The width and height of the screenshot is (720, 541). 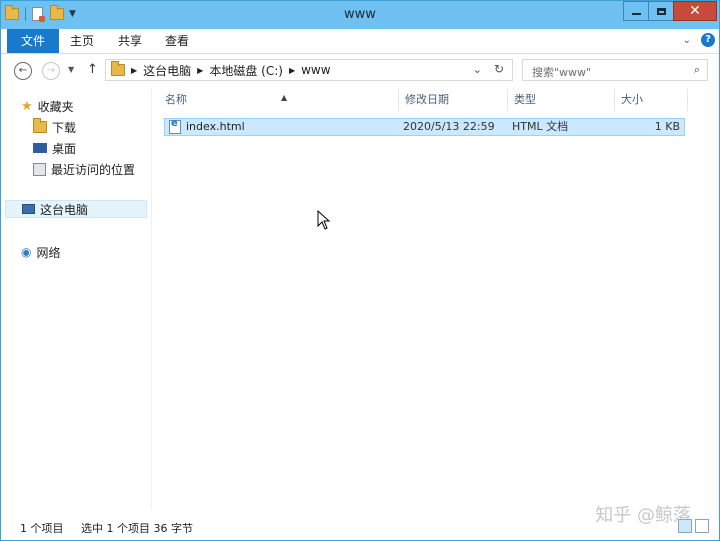 What do you see at coordinates (40, 148) in the screenshot?
I see `desktop-icon` at bounding box center [40, 148].